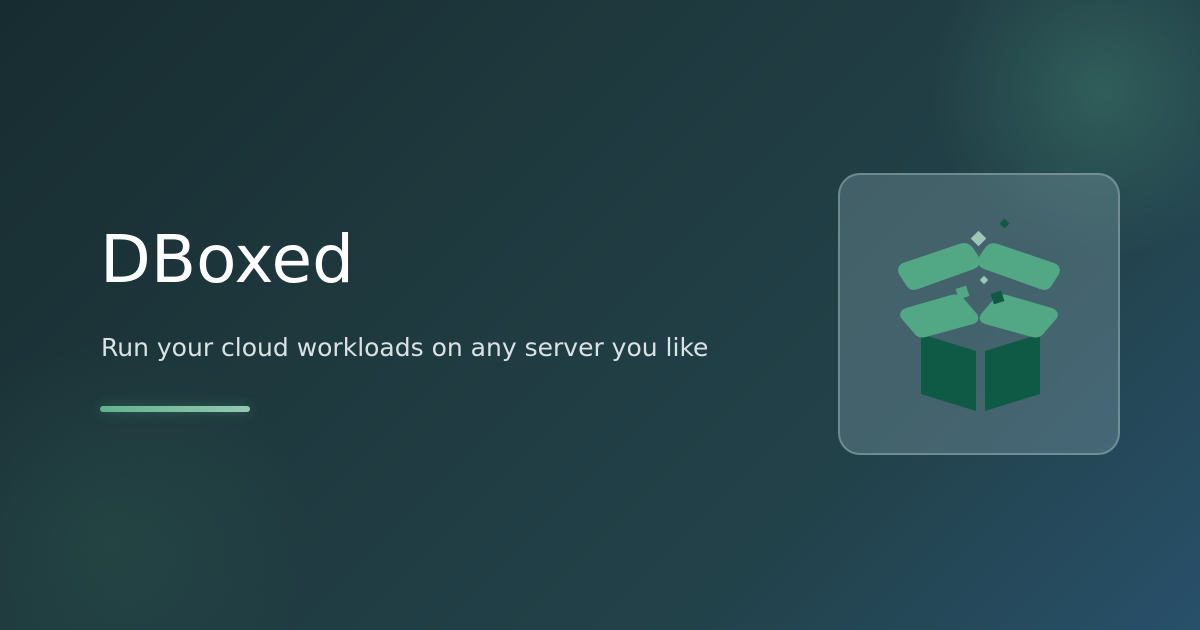 The width and height of the screenshot is (1200, 630). I want to click on page-title: DBoxed, so click(227, 259).